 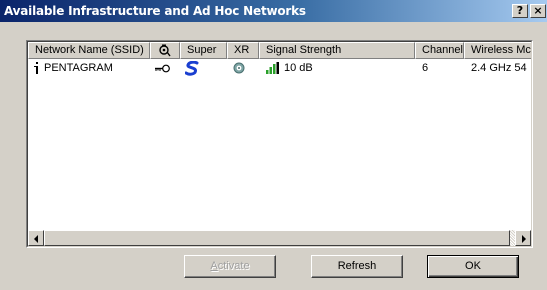 What do you see at coordinates (473, 266) in the screenshot?
I see `ok-button: OK` at bounding box center [473, 266].